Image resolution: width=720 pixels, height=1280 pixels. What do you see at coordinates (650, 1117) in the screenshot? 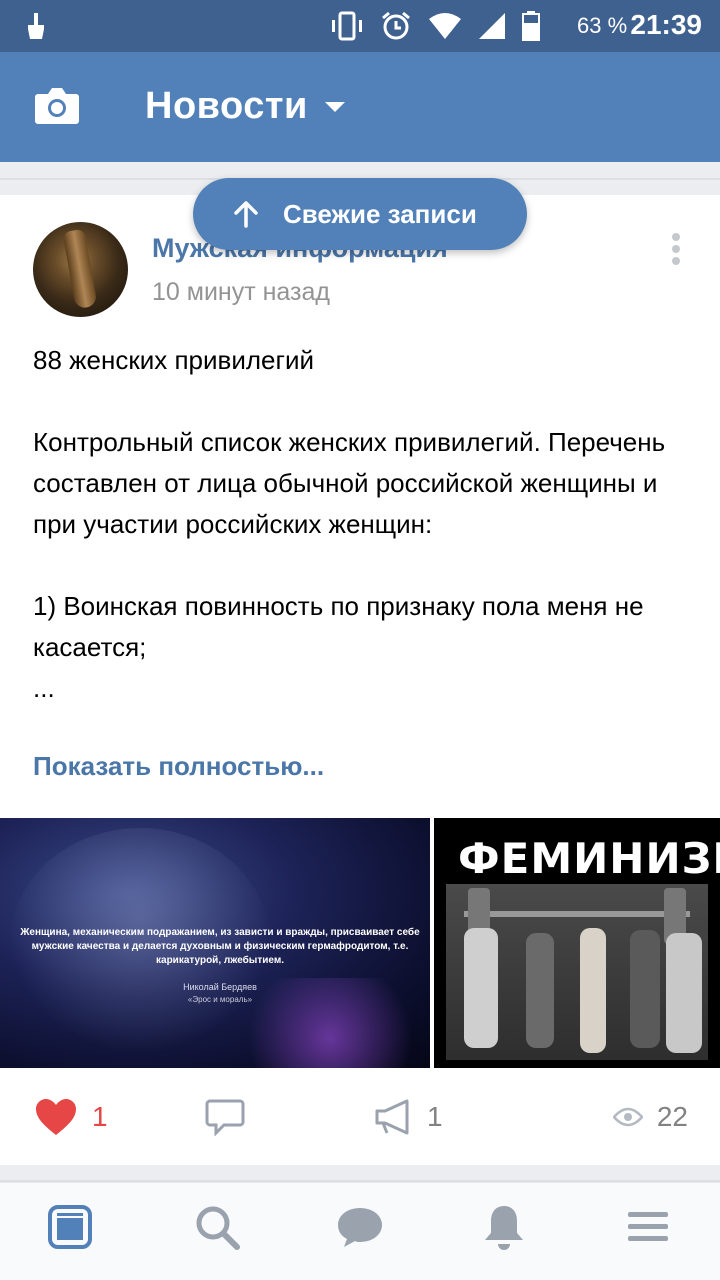
I see `views-counter: 22` at bounding box center [650, 1117].